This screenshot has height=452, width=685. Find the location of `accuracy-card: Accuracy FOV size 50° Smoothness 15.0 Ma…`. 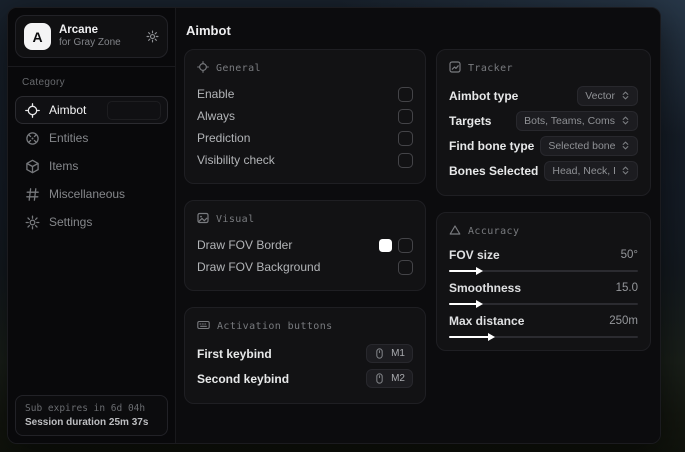

accuracy-card: Accuracy FOV size 50° Smoothness 15.0 Ma… is located at coordinates (543, 281).